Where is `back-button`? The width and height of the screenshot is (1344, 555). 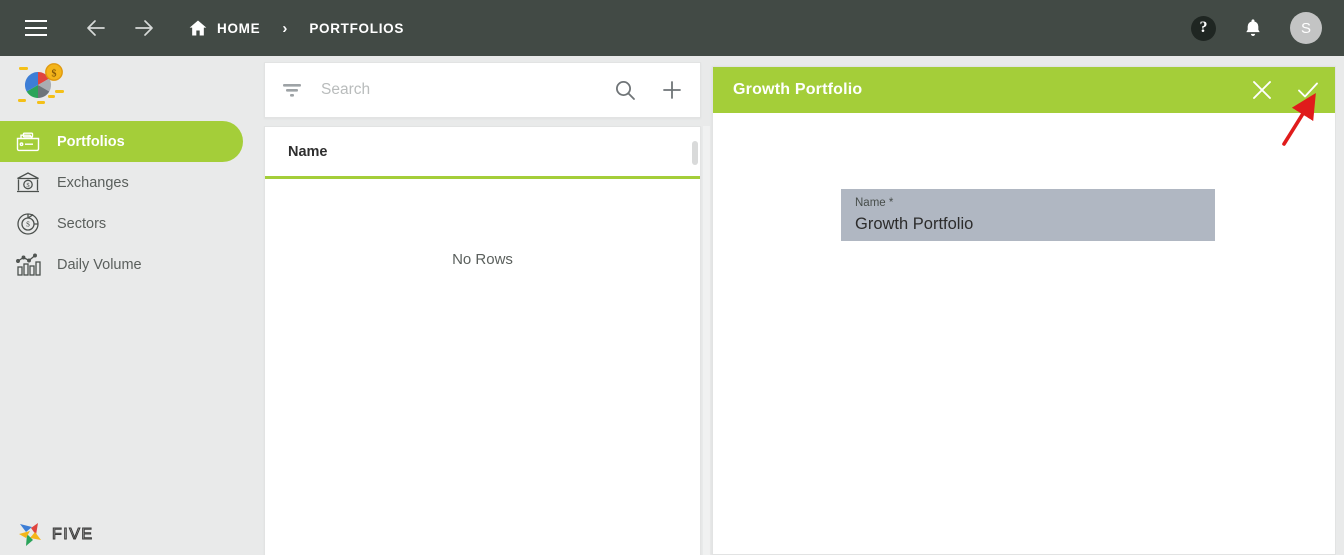 back-button is located at coordinates (96, 28).